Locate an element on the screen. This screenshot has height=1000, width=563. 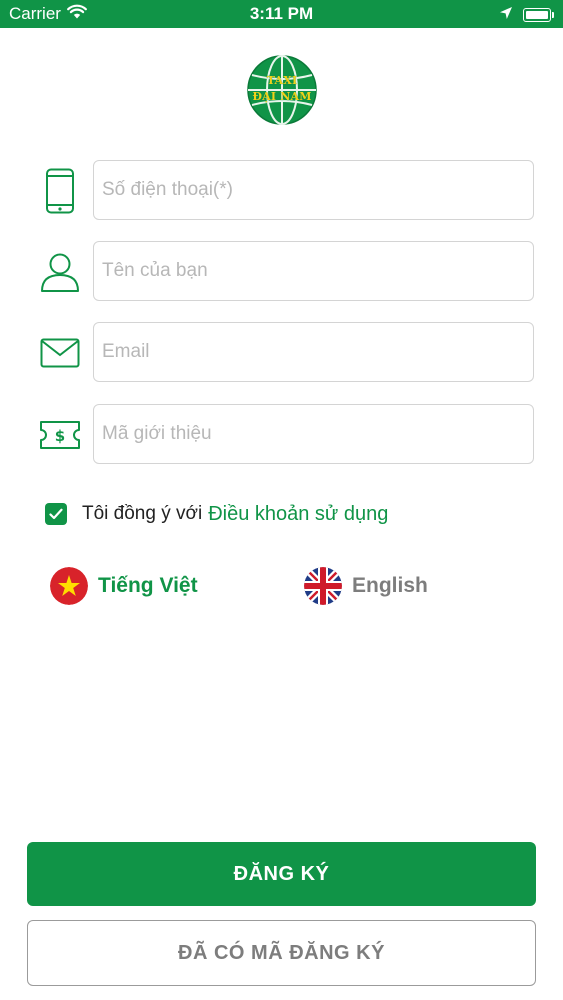
logo-line-1: TAXI is located at coordinates (282, 80).